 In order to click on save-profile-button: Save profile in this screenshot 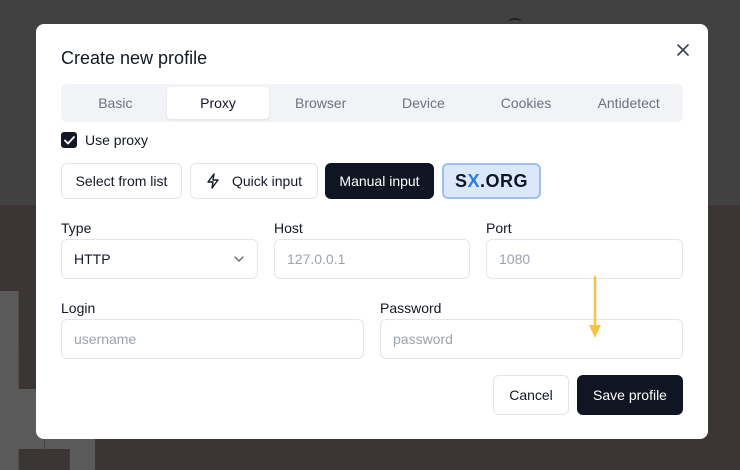, I will do `click(630, 395)`.